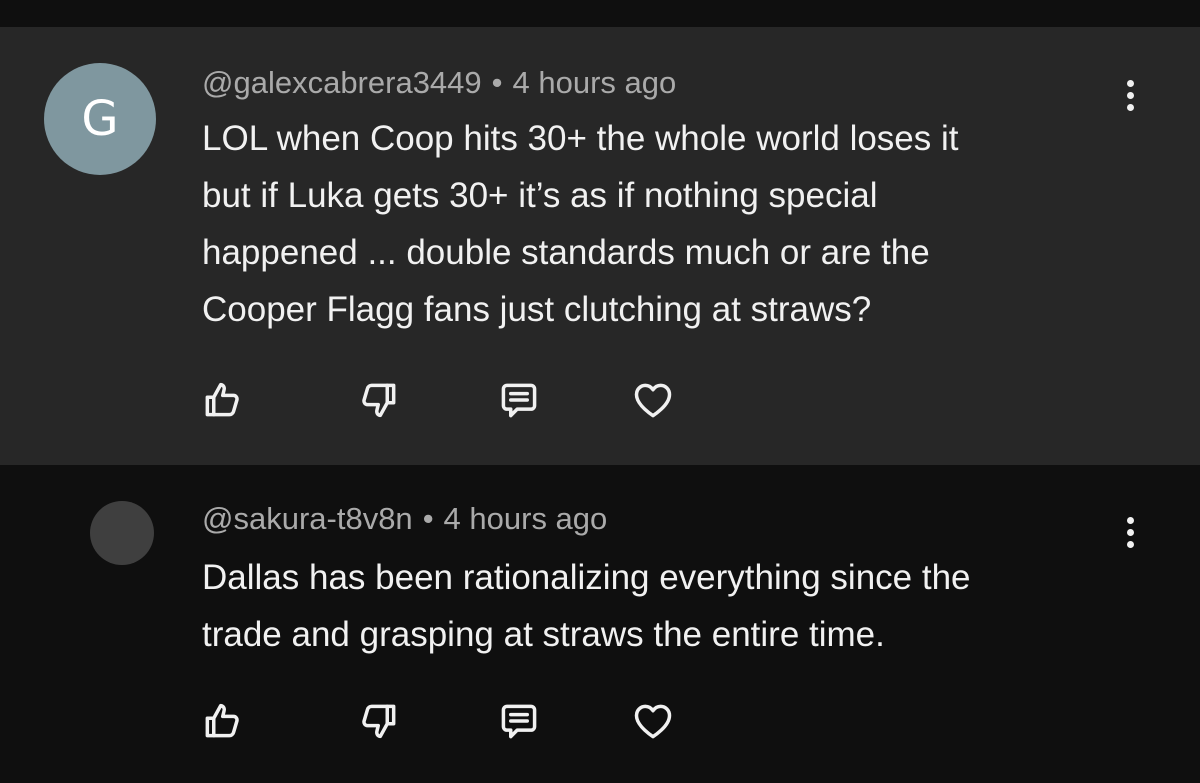  I want to click on avatar: G, so click(100, 119).